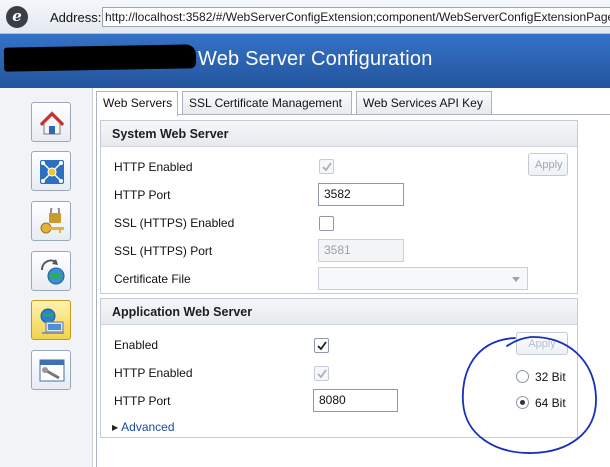  I want to click on sidebar-item-network, so click(51, 171).